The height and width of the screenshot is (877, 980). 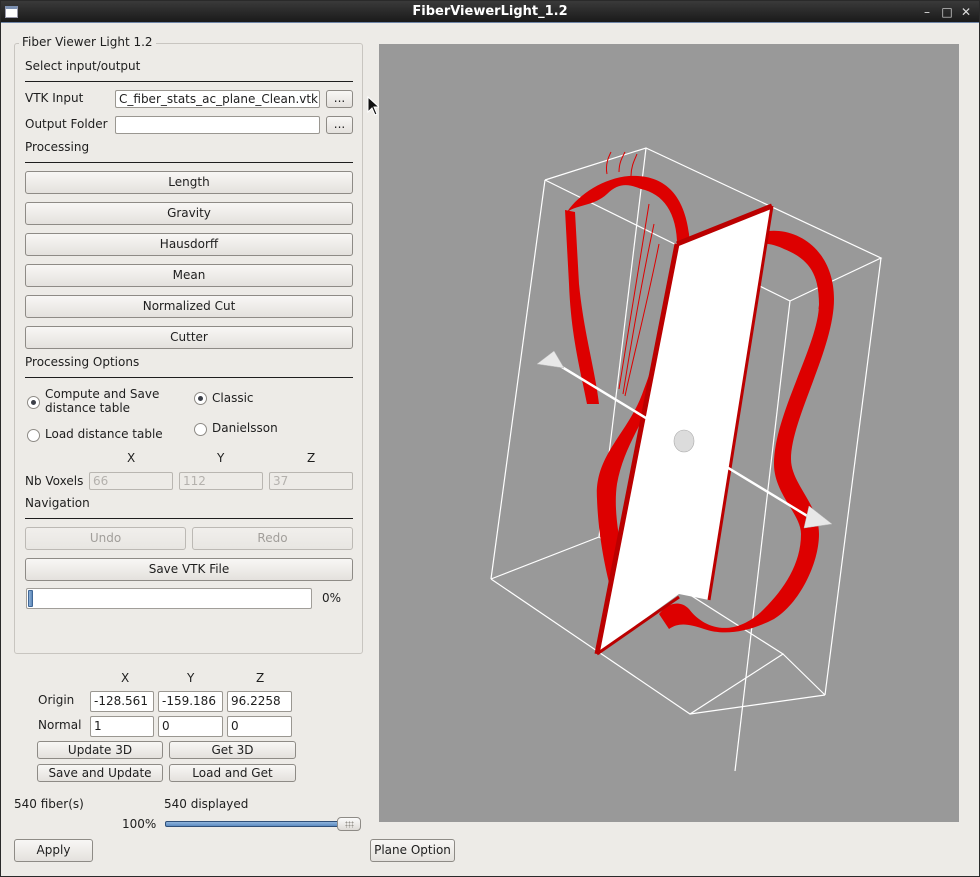 What do you see at coordinates (57, 503) in the screenshot?
I see `section-label-navigation: Navigation` at bounding box center [57, 503].